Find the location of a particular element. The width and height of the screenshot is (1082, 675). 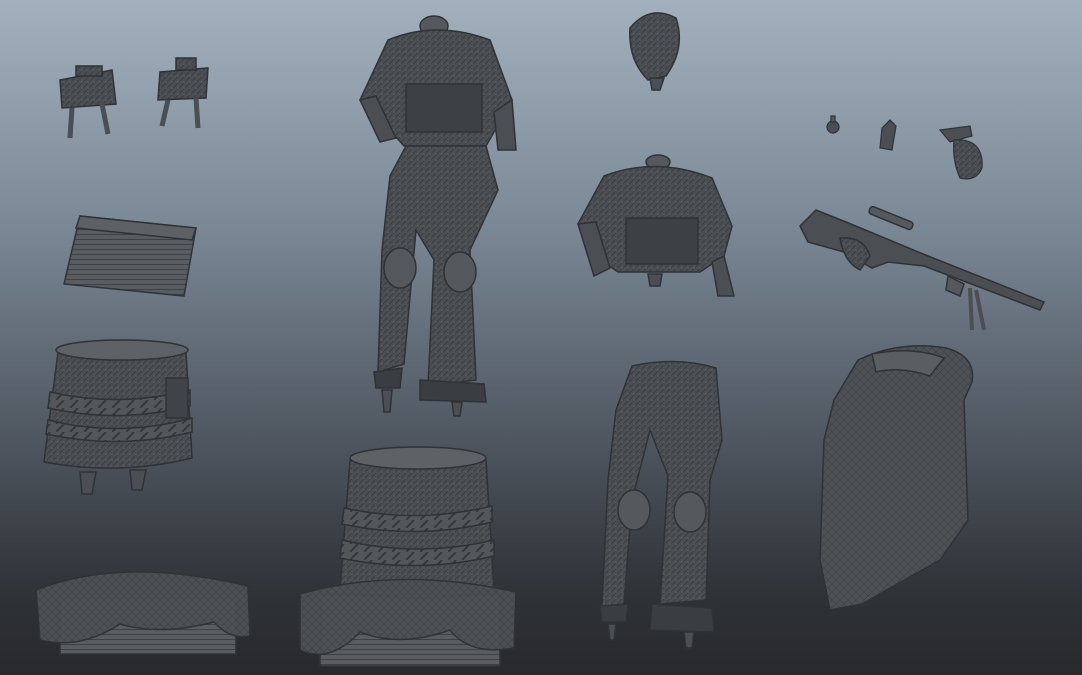

torso-vest is located at coordinates (656, 225).